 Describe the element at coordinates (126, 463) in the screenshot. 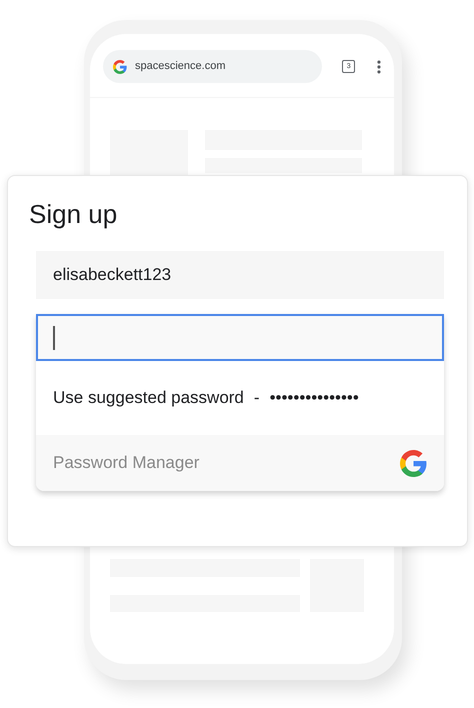

I see `footer-label: Password Manager` at that location.